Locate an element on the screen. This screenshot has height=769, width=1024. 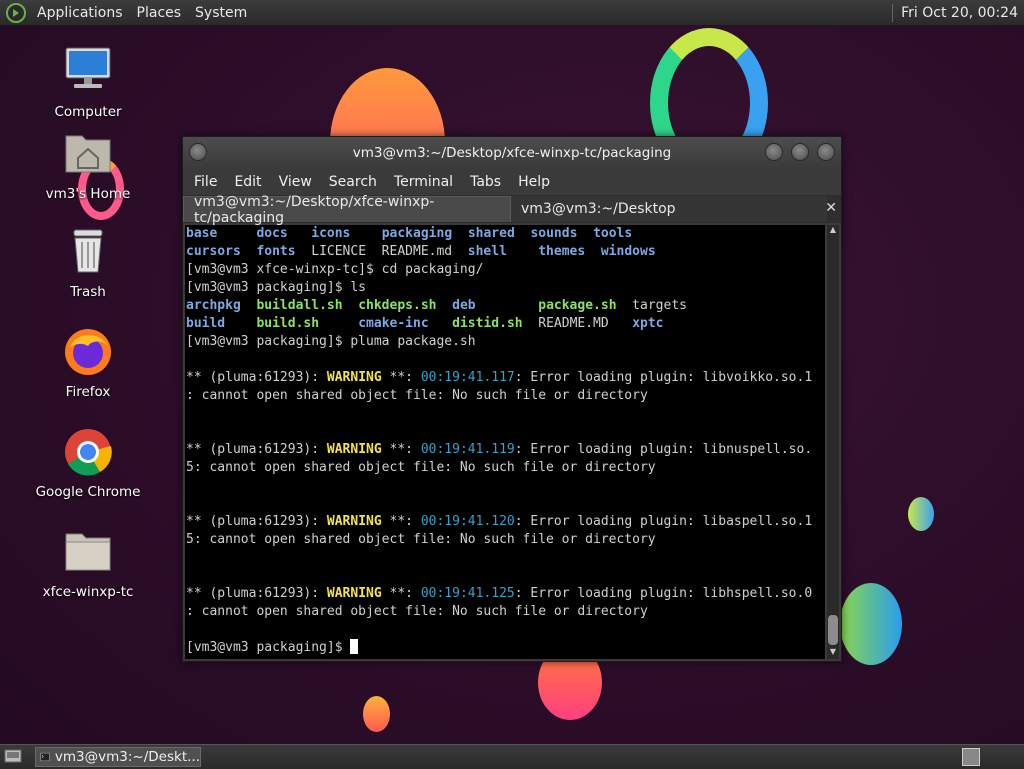
terminal-scrollbar: ▲ ▼ is located at coordinates (833, 442).